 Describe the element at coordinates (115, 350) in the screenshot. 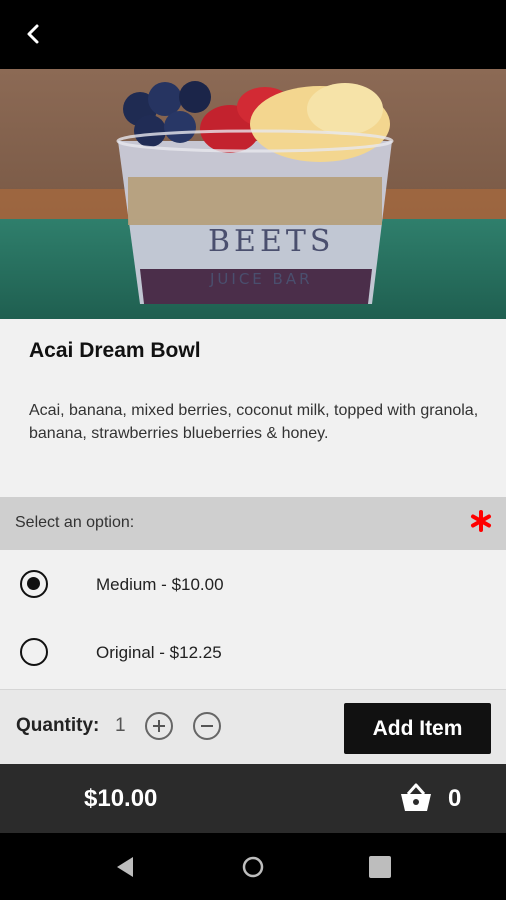

I see `product-title: Acai Dream Bowl` at that location.